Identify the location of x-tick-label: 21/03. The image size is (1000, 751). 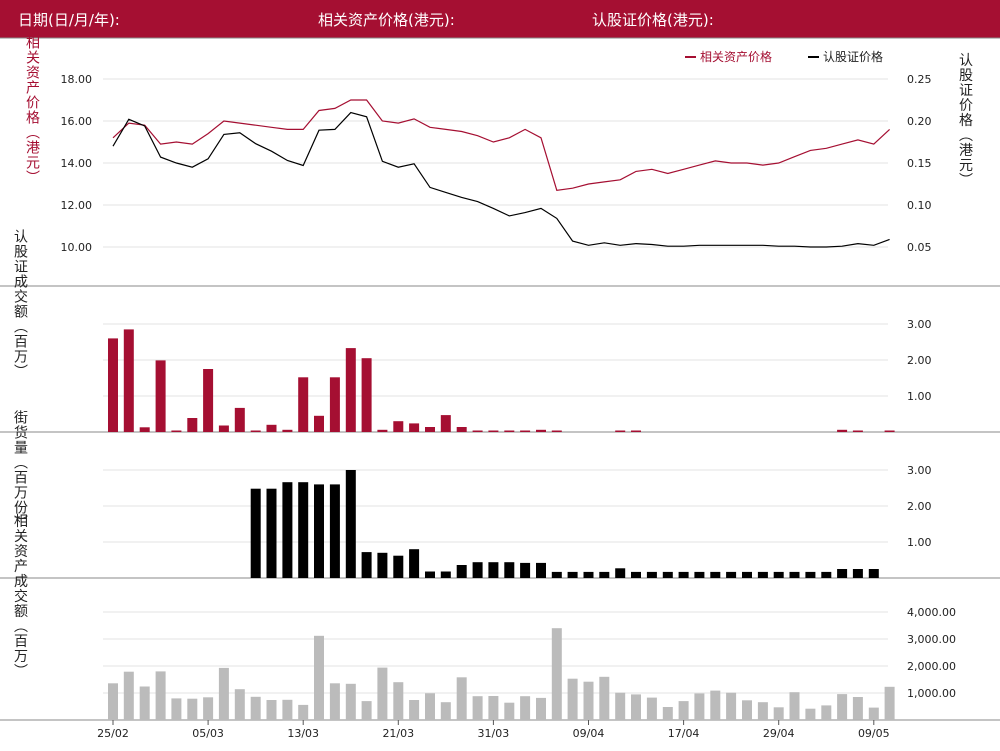
(398, 733).